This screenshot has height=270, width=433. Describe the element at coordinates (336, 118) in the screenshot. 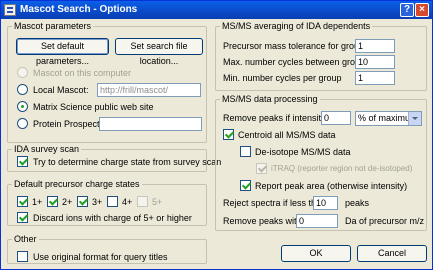

I see `remove-peaks-input: 0` at that location.